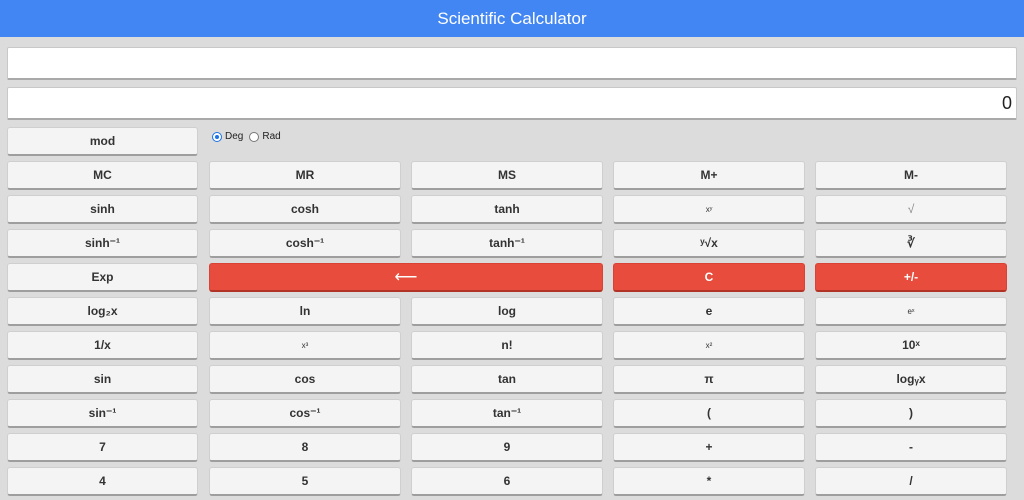 The image size is (1024, 500). What do you see at coordinates (911, 481) in the screenshot?
I see `divide-button: /` at bounding box center [911, 481].